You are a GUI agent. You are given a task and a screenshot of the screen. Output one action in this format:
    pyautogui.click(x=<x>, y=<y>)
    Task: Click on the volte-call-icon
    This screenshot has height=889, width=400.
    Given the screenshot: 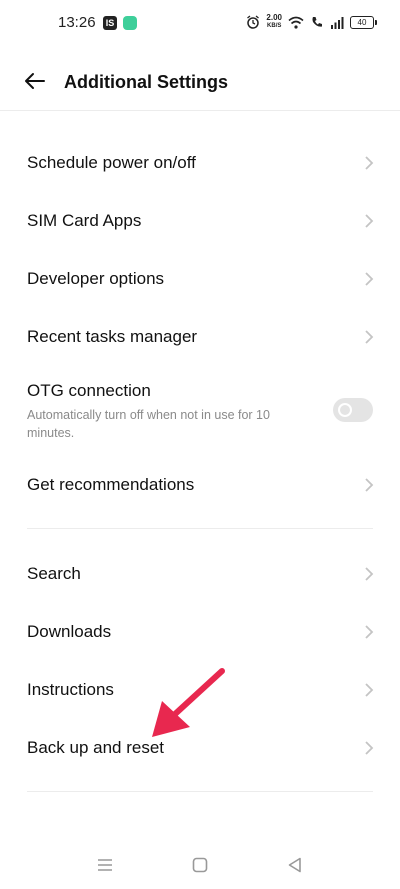 What is the action you would take?
    pyautogui.click(x=317, y=22)
    